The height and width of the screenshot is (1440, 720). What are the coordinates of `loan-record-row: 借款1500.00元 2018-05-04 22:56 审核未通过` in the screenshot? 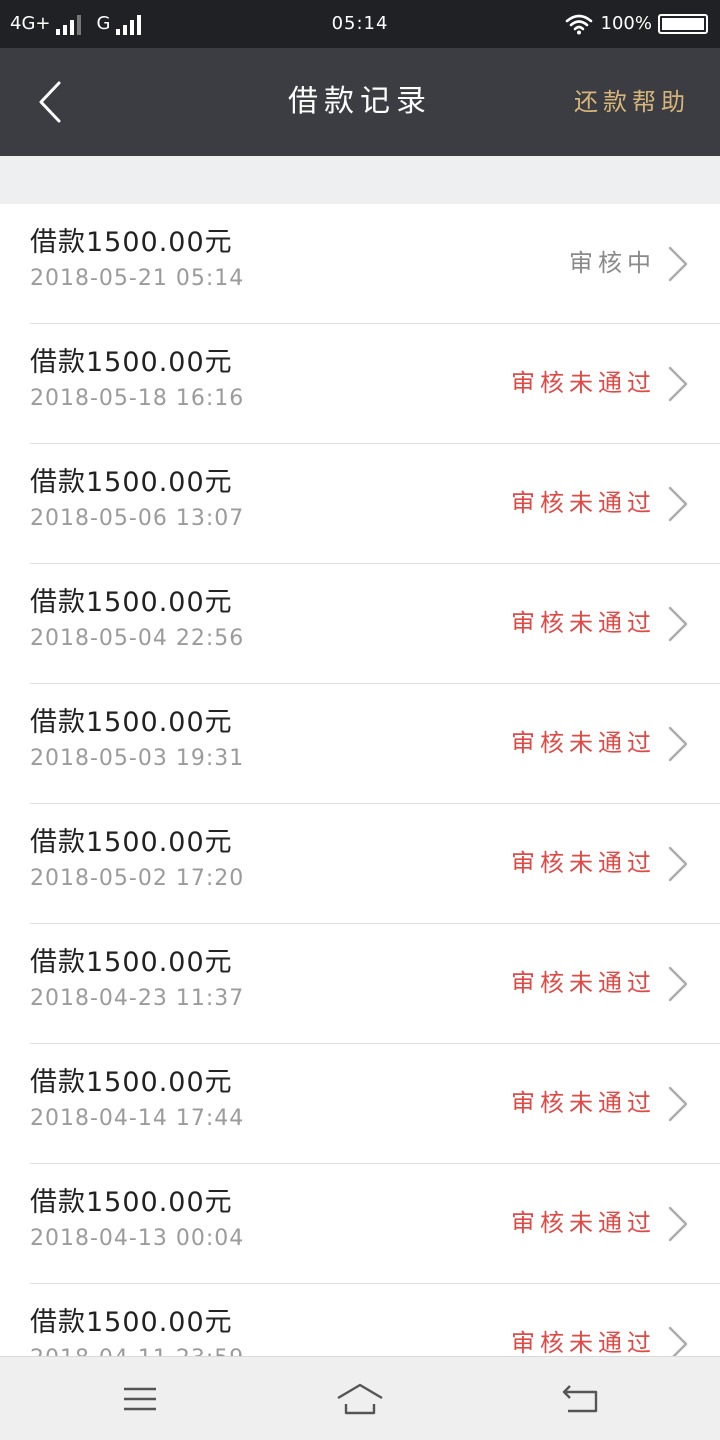 It's located at (360, 624).